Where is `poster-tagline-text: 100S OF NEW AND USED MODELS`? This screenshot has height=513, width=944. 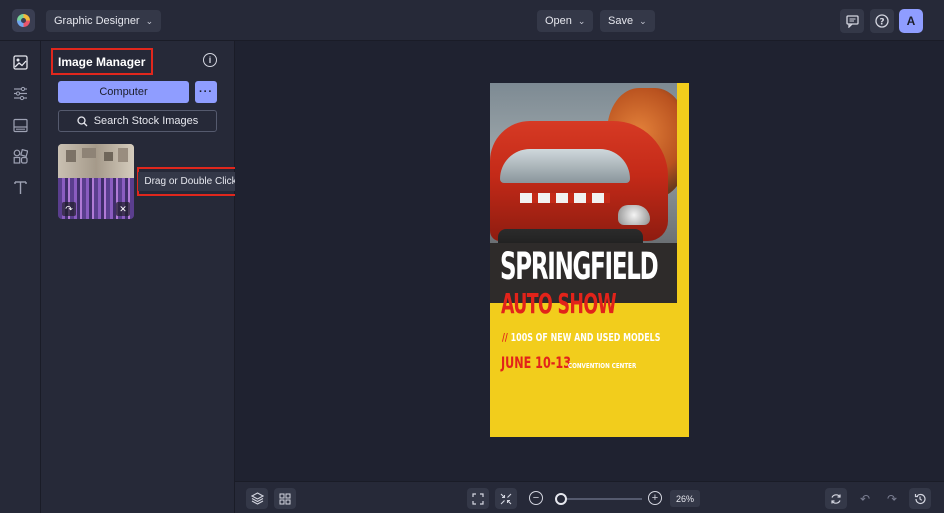
poster-tagline-text: 100S OF NEW AND USED MODELS is located at coordinates (585, 337).